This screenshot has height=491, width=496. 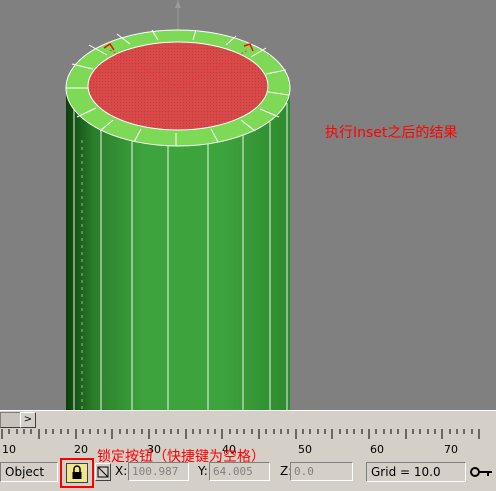 I want to click on grid-size-display: Grid = 10.0, so click(x=416, y=472).